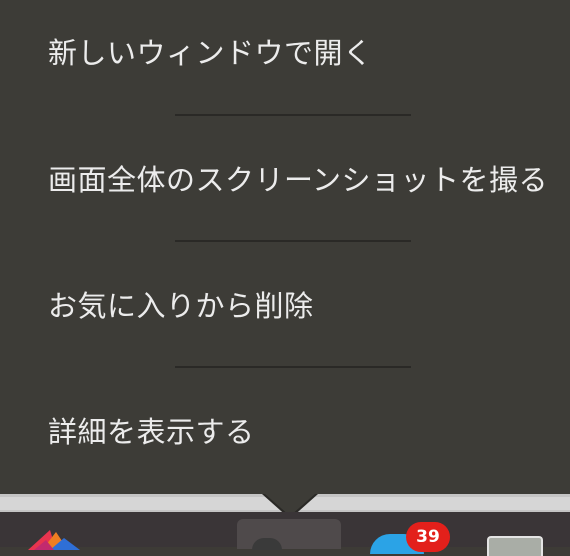  Describe the element at coordinates (267, 544) in the screenshot. I see `dock-app-icon` at that location.